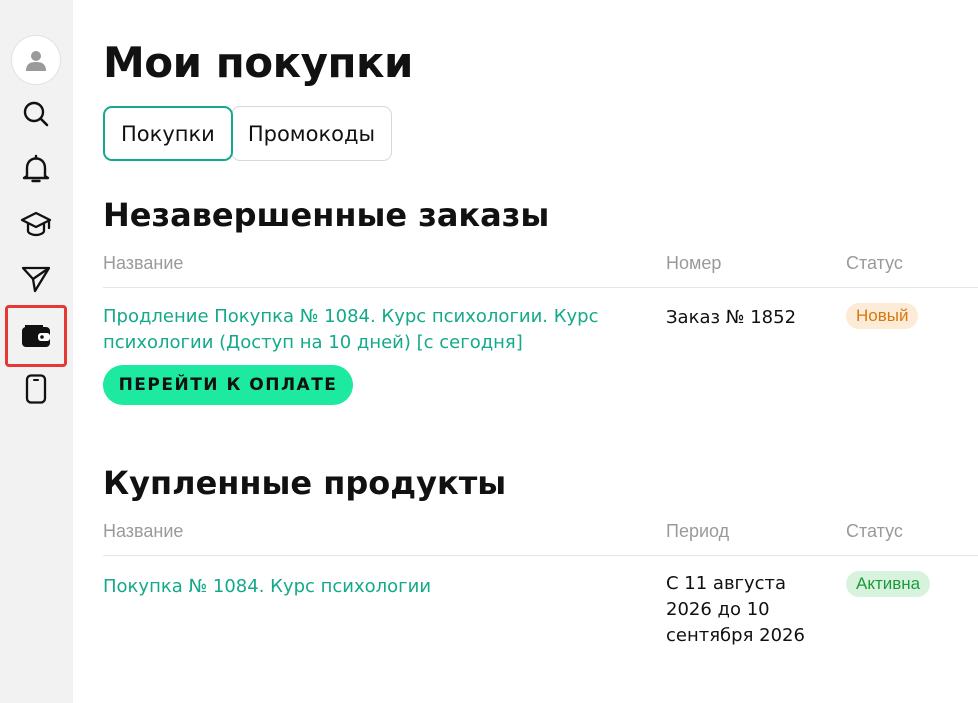  Describe the element at coordinates (305, 483) in the screenshot. I see `purchased-products-title: Купленные продукты` at that location.